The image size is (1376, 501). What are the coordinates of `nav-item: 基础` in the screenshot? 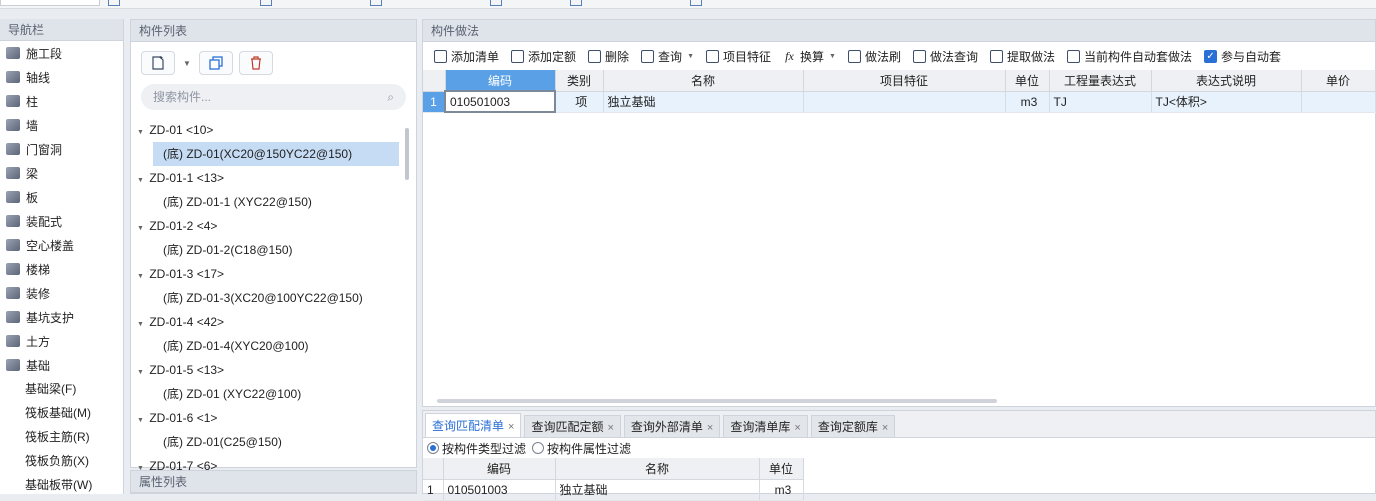 It's located at (61, 365).